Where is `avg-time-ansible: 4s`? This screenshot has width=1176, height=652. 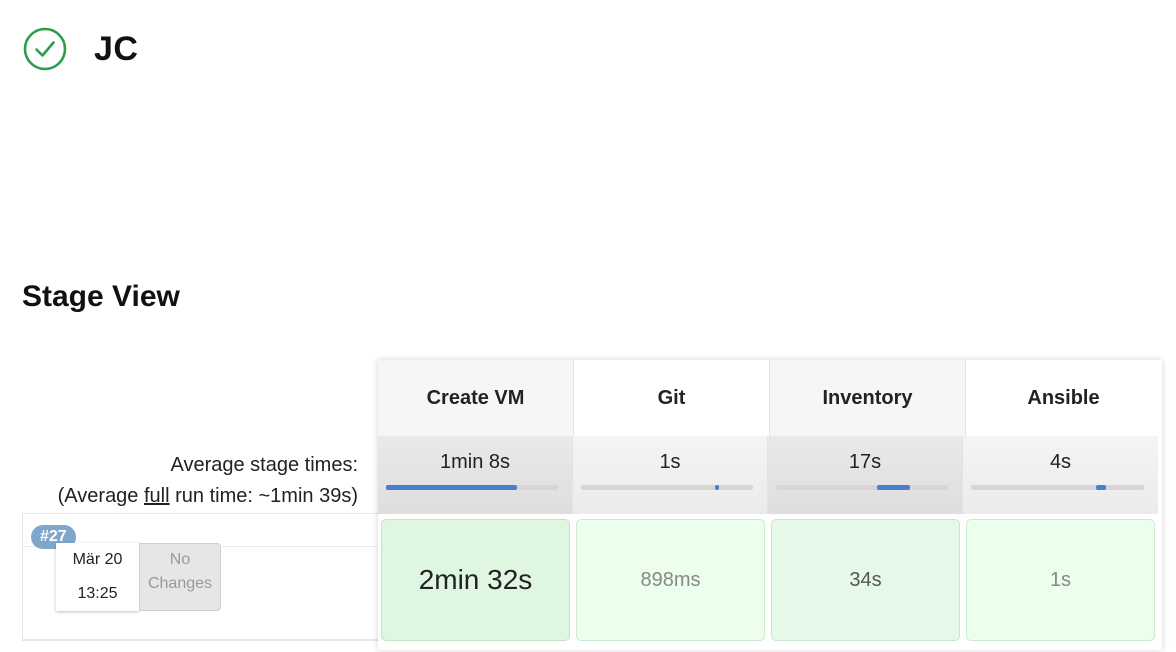
avg-time-ansible: 4s is located at coordinates (1060, 462).